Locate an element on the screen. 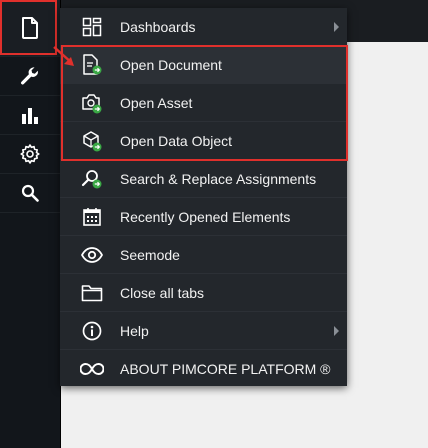 This screenshot has height=448, width=428. open-document-icon is located at coordinates (92, 65).